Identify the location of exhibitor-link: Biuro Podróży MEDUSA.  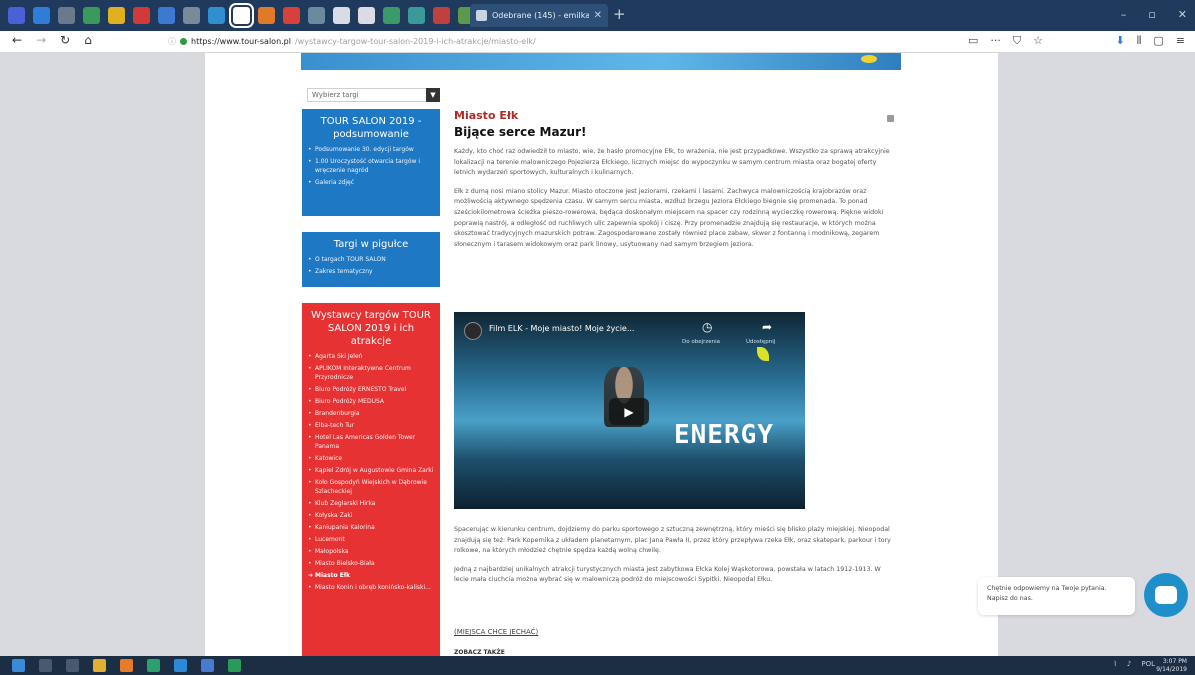
(371, 401).